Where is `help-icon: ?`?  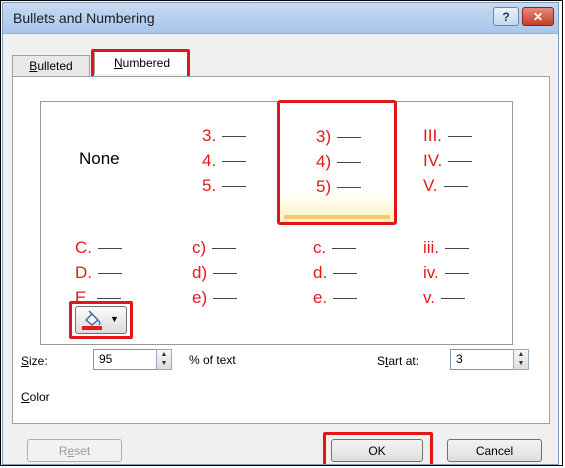 help-icon: ? is located at coordinates (506, 16).